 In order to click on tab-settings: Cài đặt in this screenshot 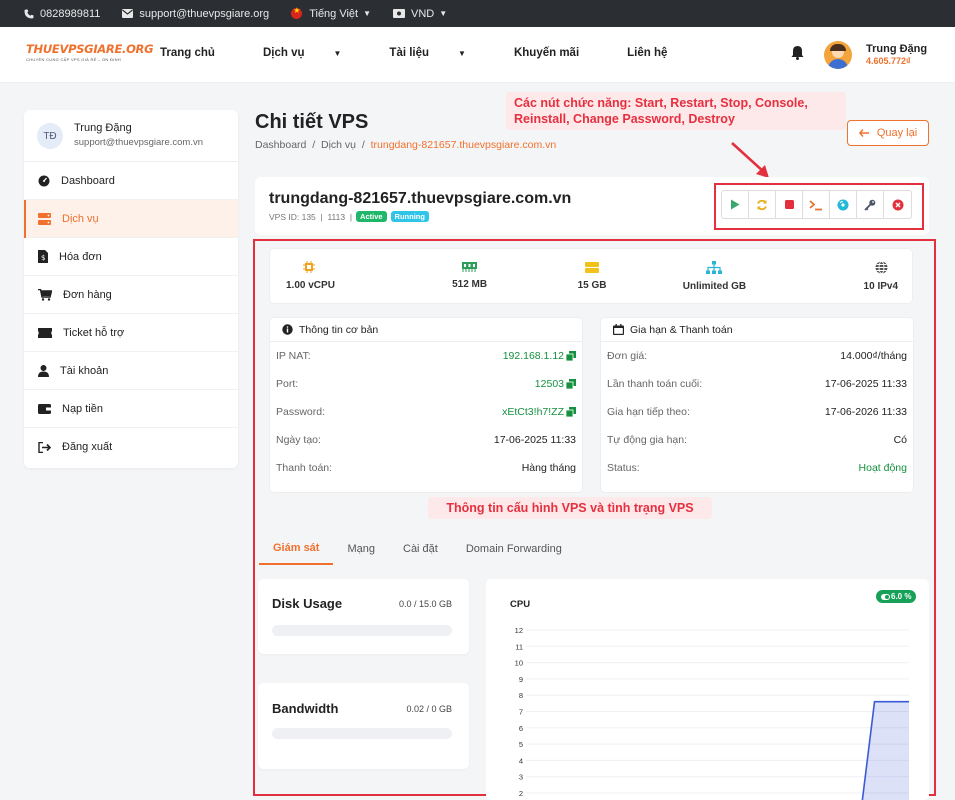, I will do `click(420, 549)`.